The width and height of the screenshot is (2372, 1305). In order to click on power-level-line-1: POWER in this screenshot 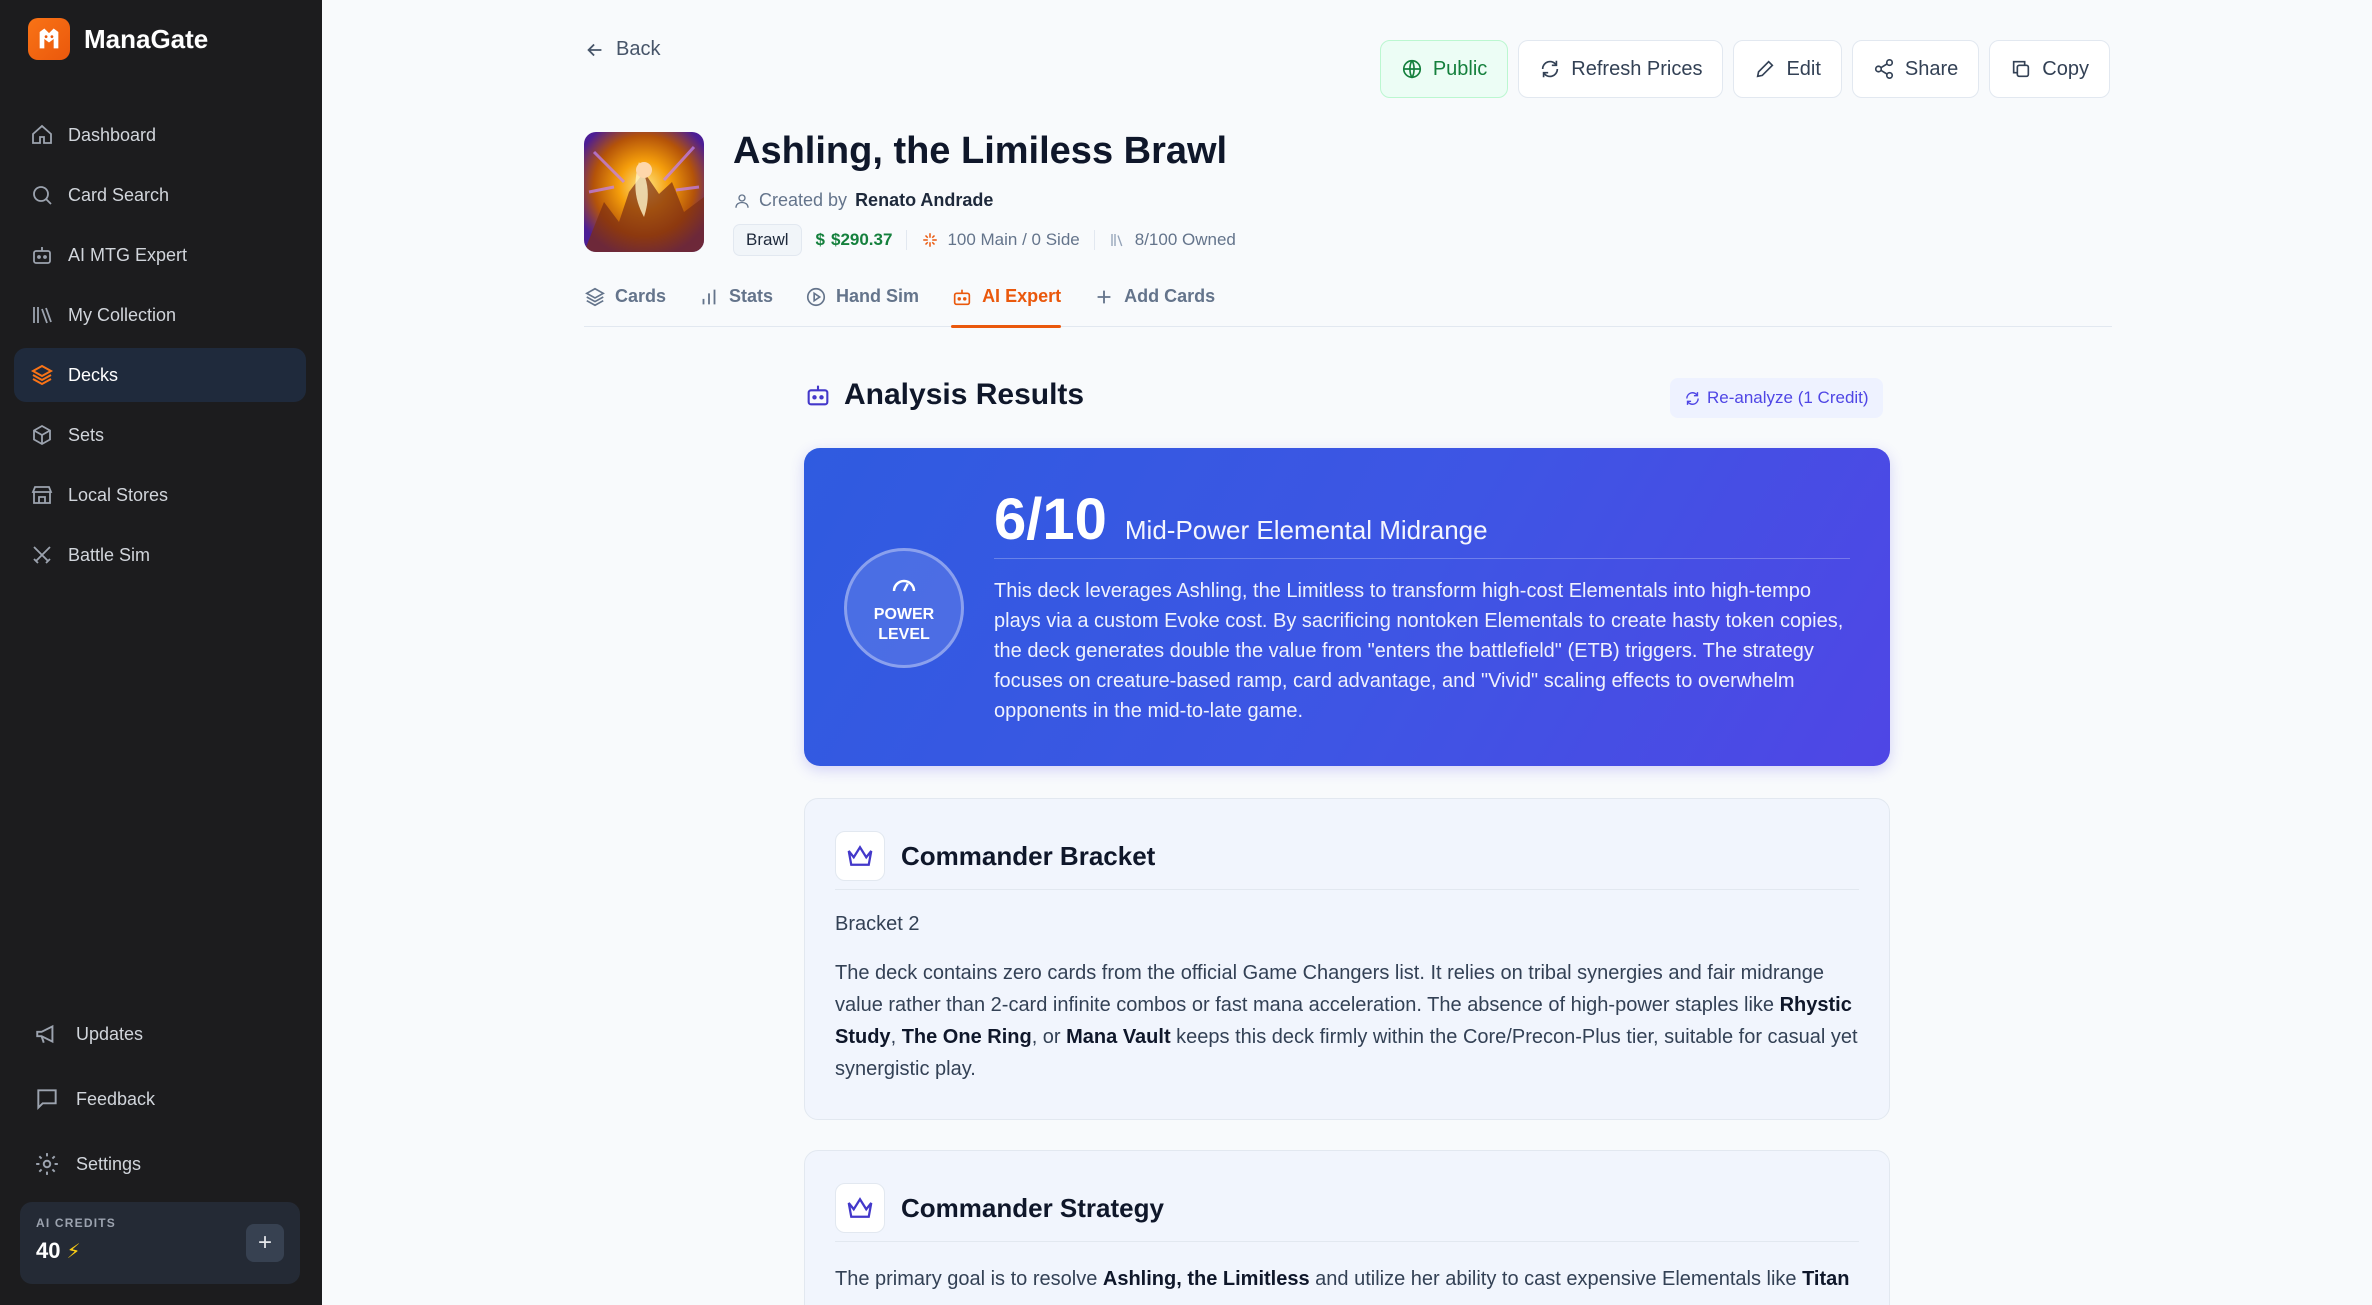, I will do `click(904, 614)`.